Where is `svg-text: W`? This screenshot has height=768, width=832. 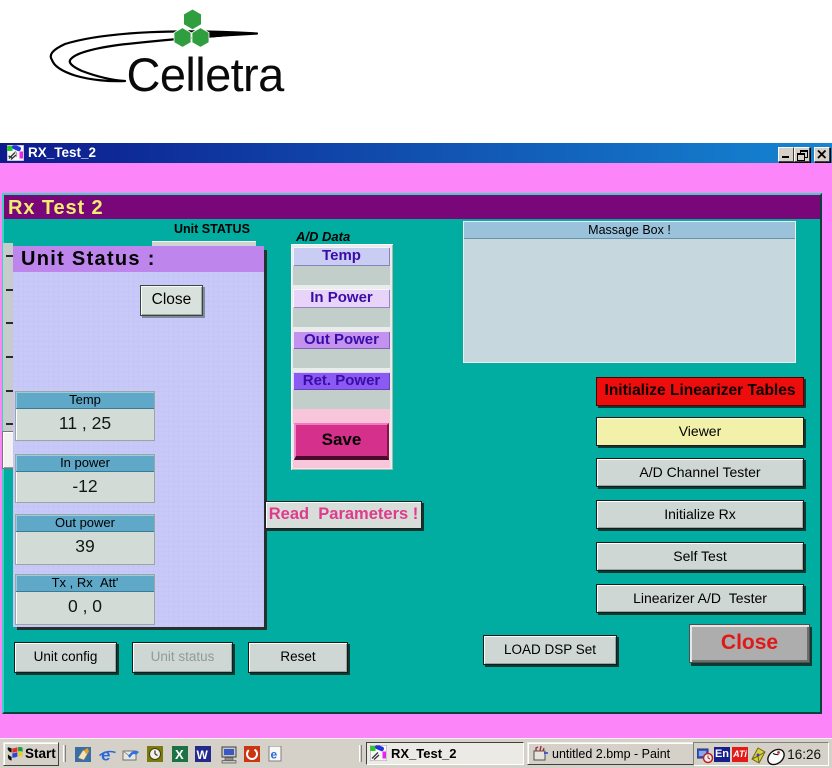
svg-text: W is located at coordinates (203, 755).